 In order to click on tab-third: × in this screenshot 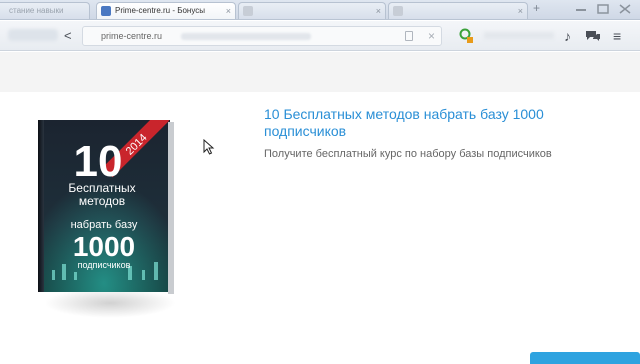, I will do `click(312, 10)`.